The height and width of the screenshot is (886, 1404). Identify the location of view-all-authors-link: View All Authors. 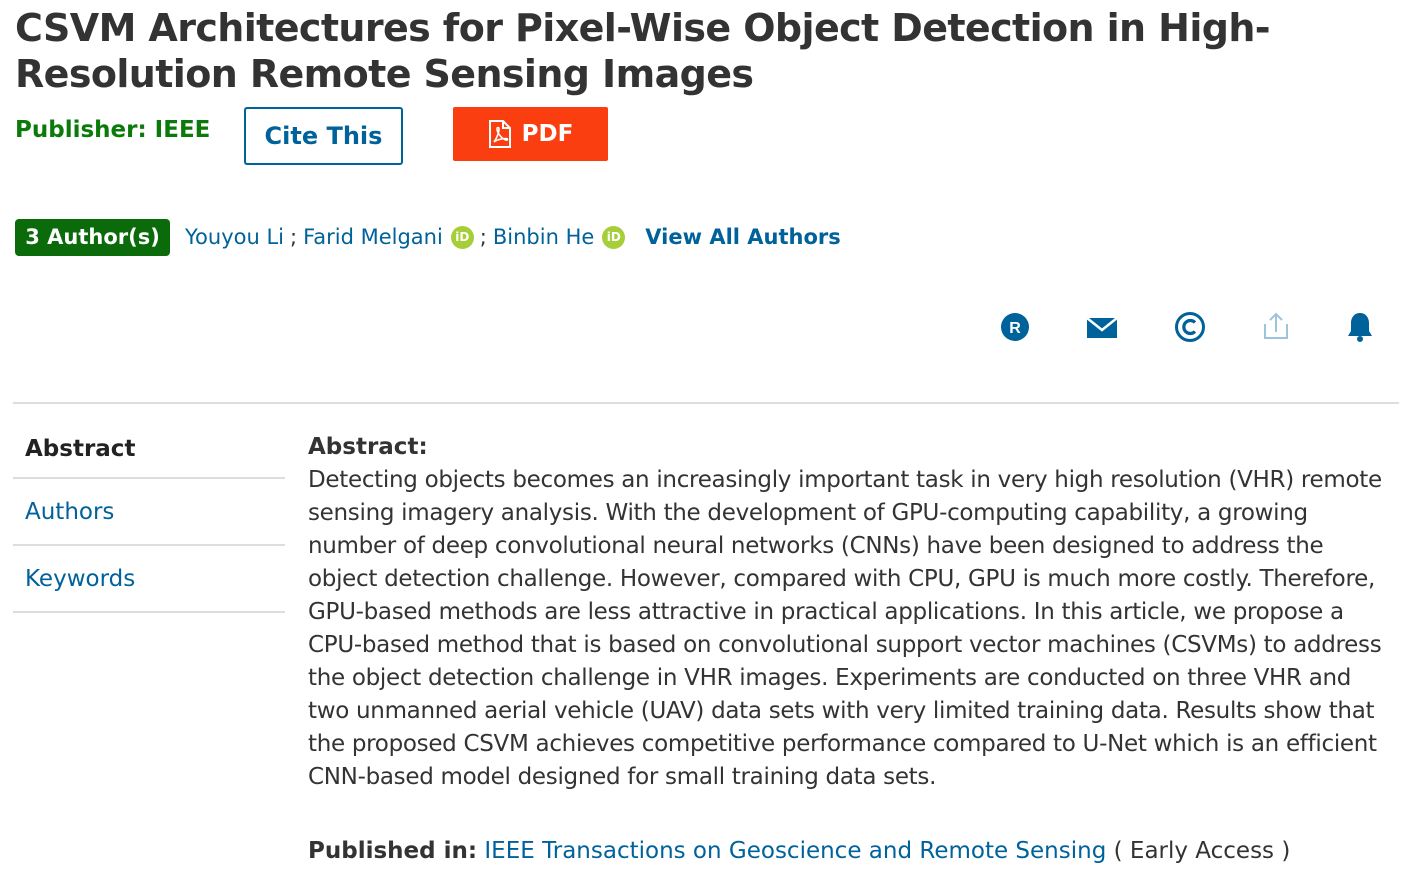
(742, 237).